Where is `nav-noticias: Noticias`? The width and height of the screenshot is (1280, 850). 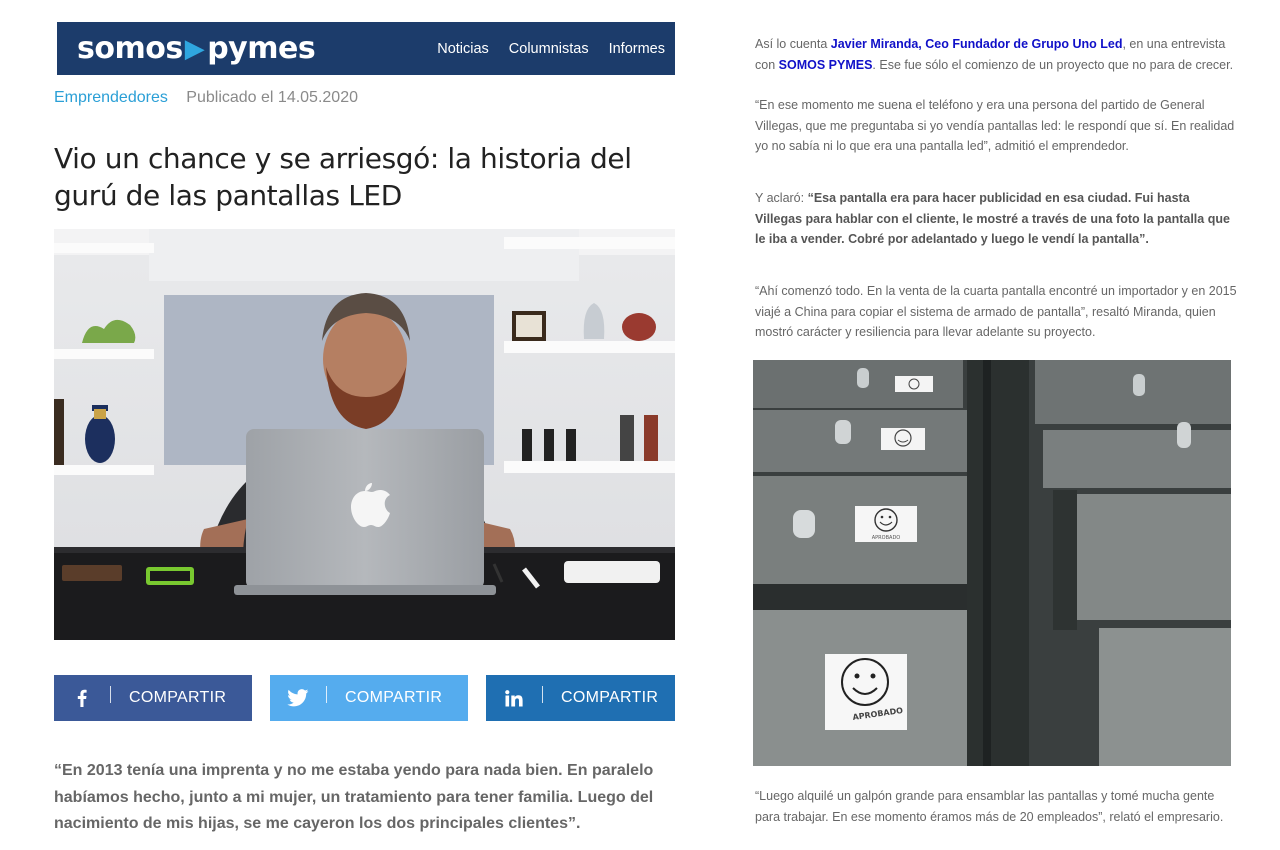
nav-noticias: Noticias is located at coordinates (463, 49).